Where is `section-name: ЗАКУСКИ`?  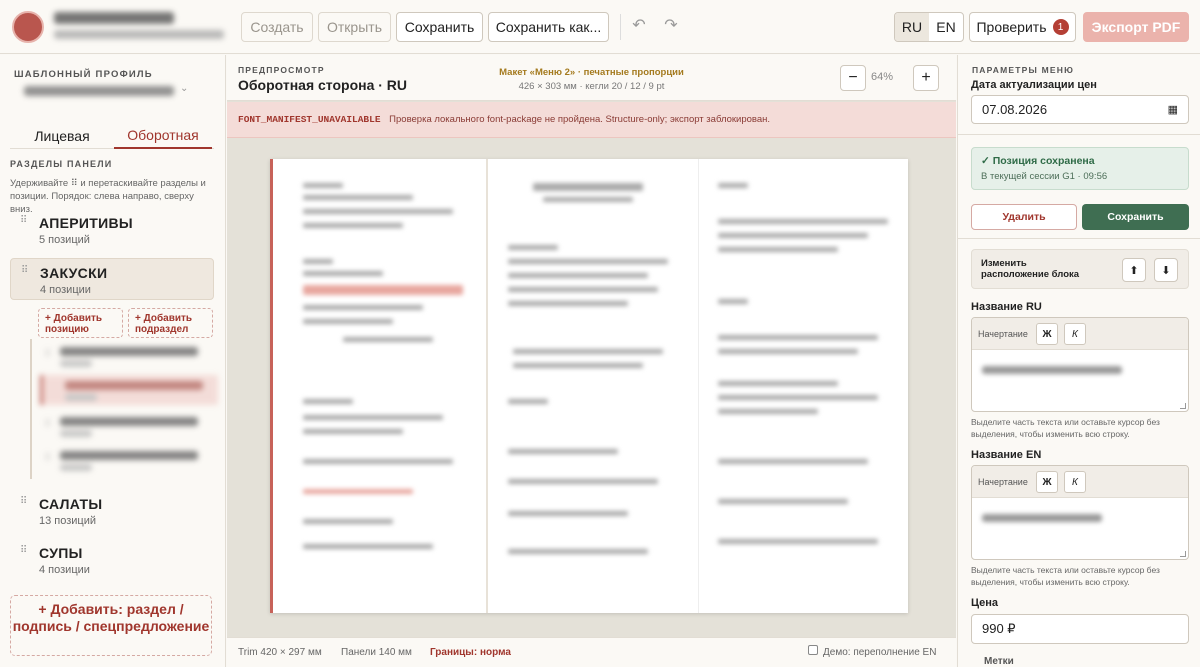
section-name: ЗАКУСКИ is located at coordinates (74, 273).